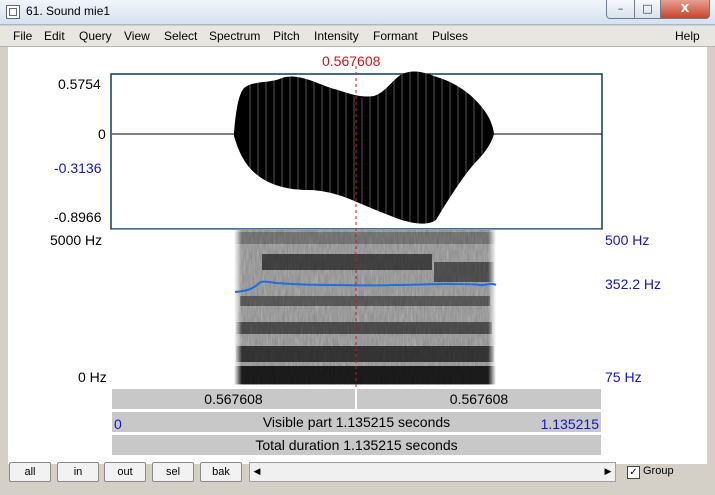  I want to click on visible-part-label: Visible part 1.135215 seconds, so click(356, 422).